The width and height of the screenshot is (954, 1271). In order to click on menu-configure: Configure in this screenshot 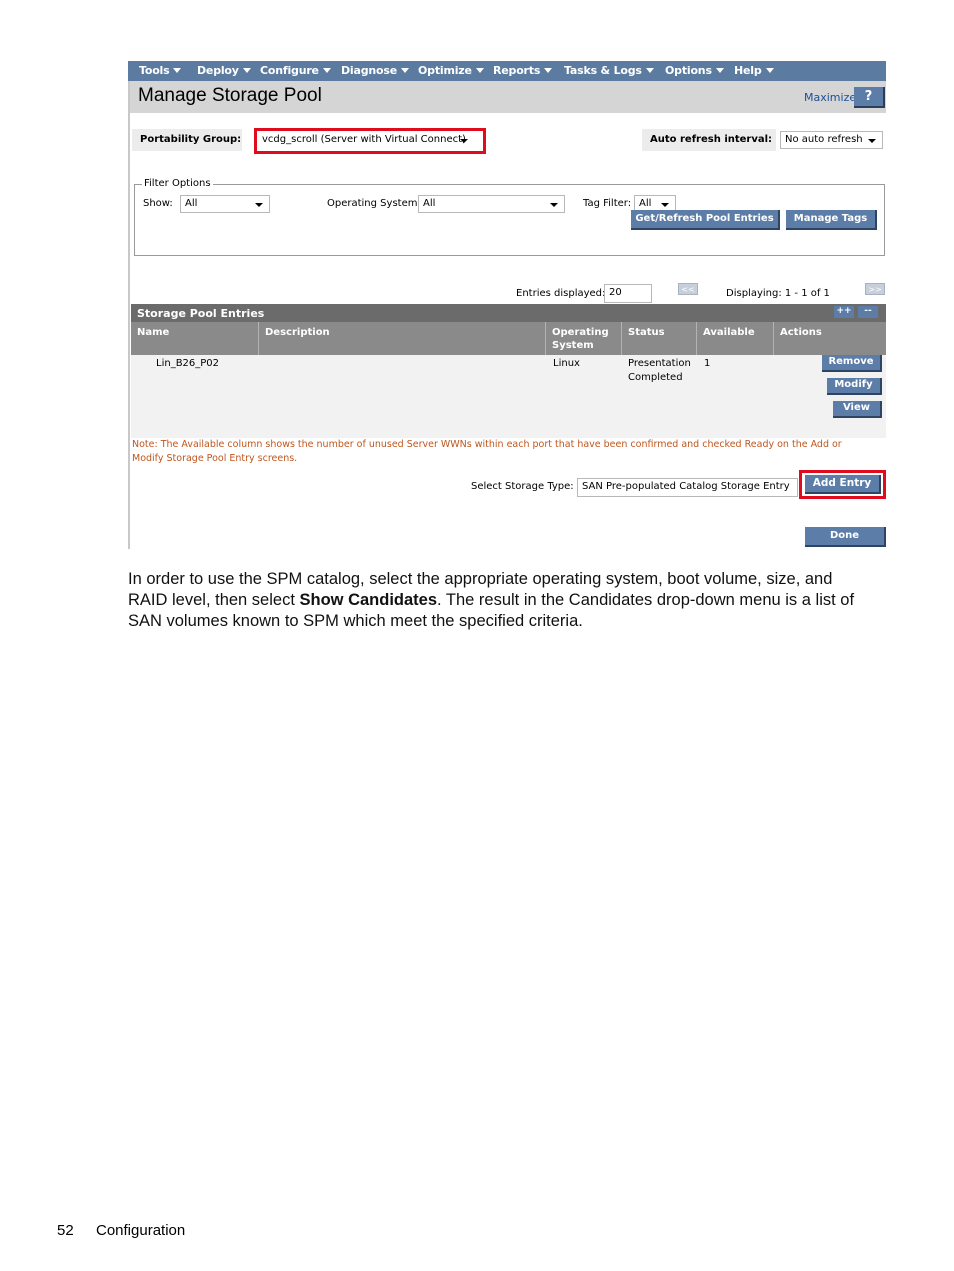, I will do `click(295, 70)`.